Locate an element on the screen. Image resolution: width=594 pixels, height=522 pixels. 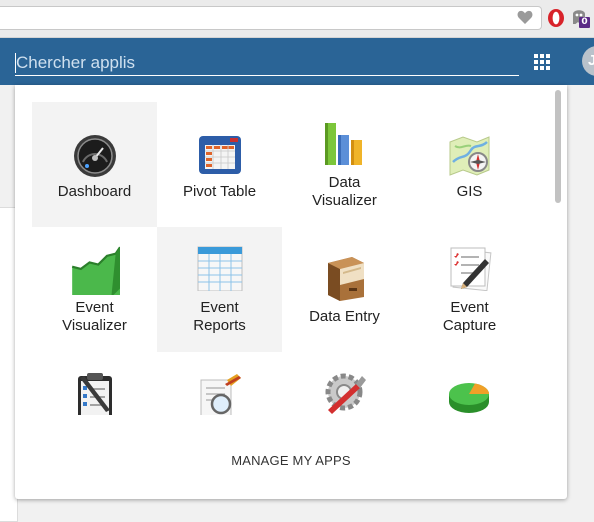
app-tile-event-reports: Event Reports is located at coordinates (219, 289).